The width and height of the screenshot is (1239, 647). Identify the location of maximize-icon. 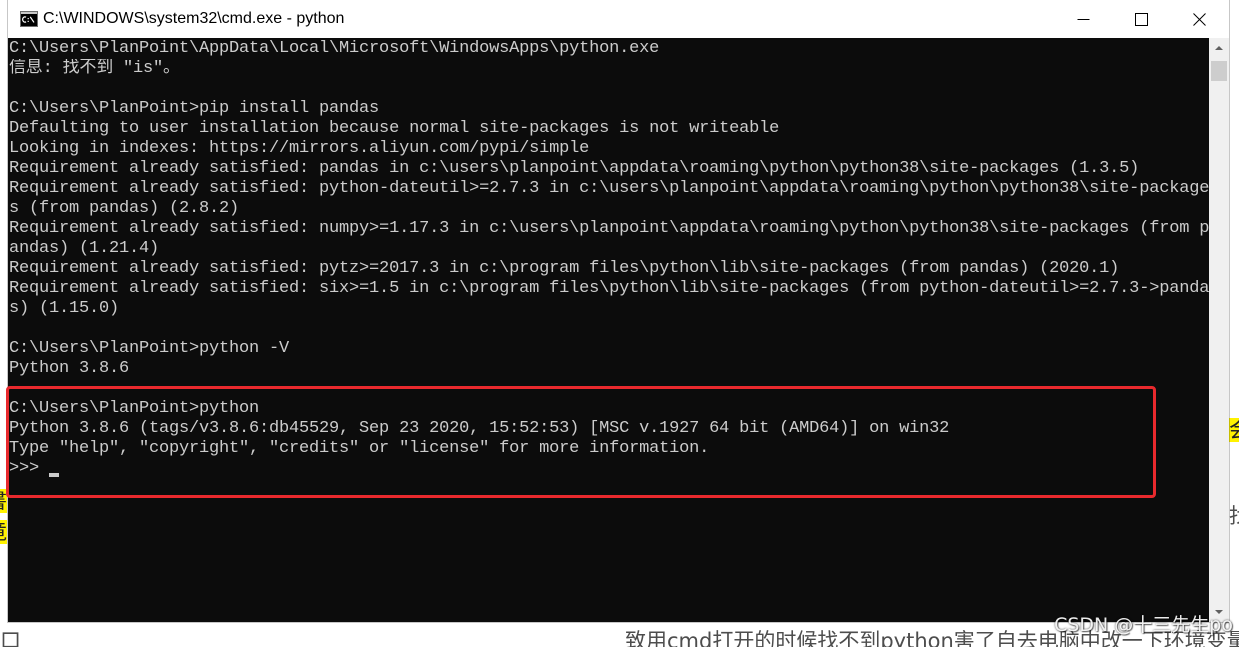
(1141, 19).